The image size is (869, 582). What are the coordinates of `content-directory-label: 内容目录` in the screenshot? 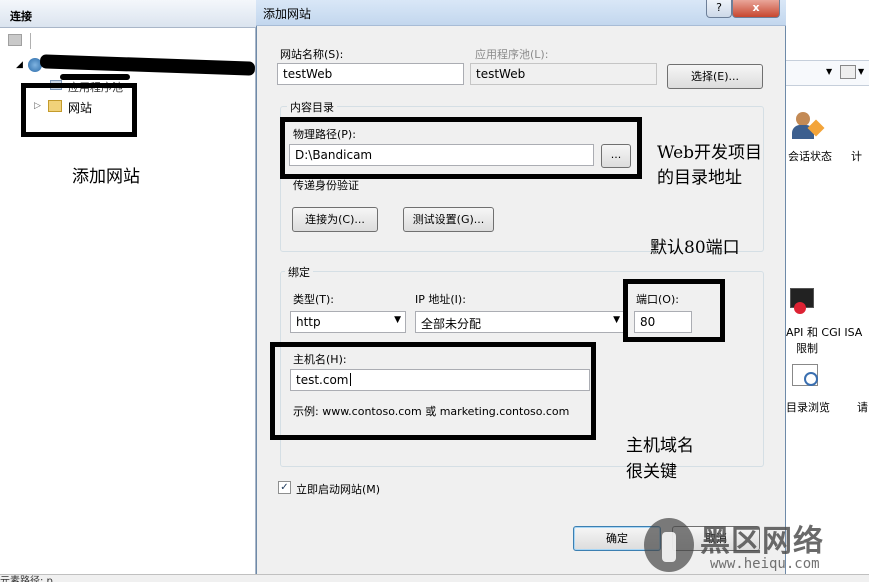 It's located at (312, 107).